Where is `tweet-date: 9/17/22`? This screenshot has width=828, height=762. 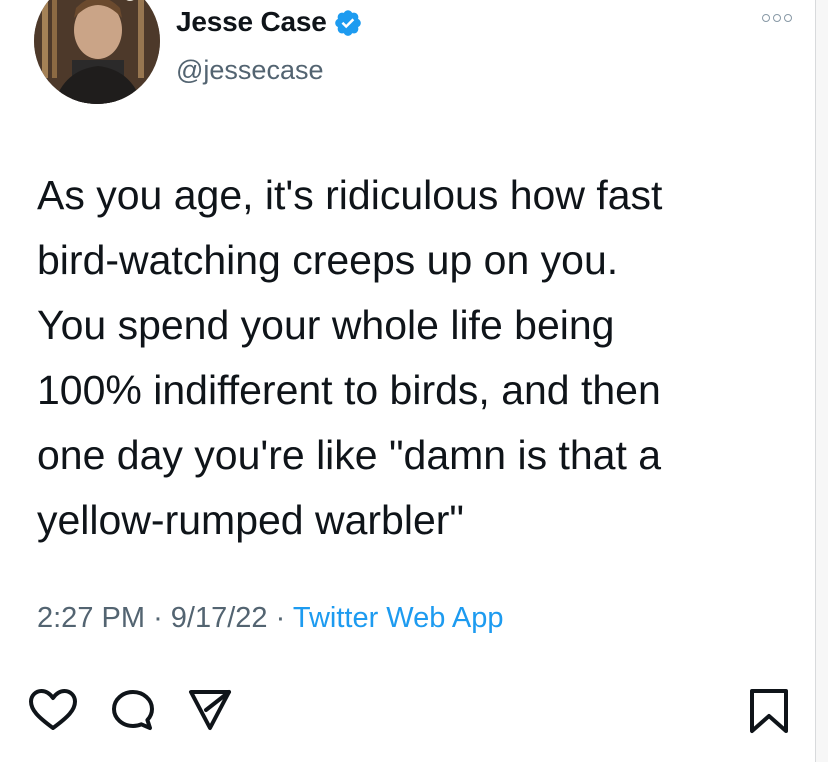 tweet-date: 9/17/22 is located at coordinates (219, 618).